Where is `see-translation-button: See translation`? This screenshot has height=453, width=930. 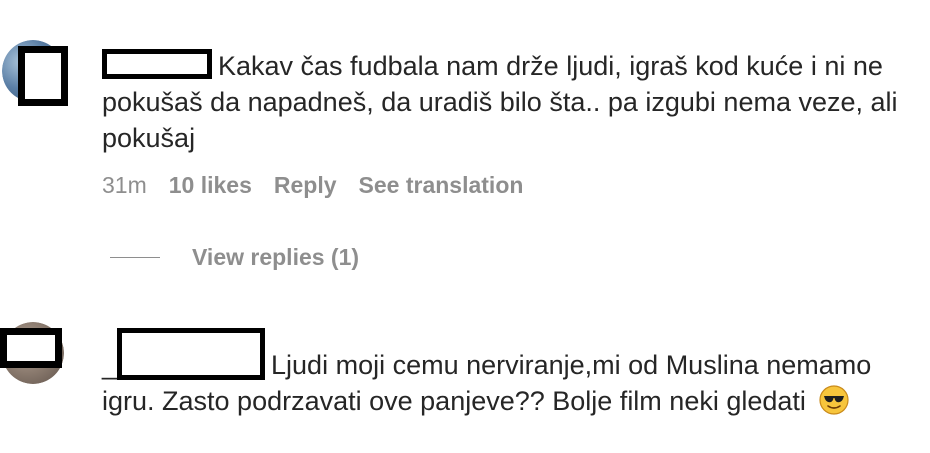 see-translation-button: See translation is located at coordinates (441, 185).